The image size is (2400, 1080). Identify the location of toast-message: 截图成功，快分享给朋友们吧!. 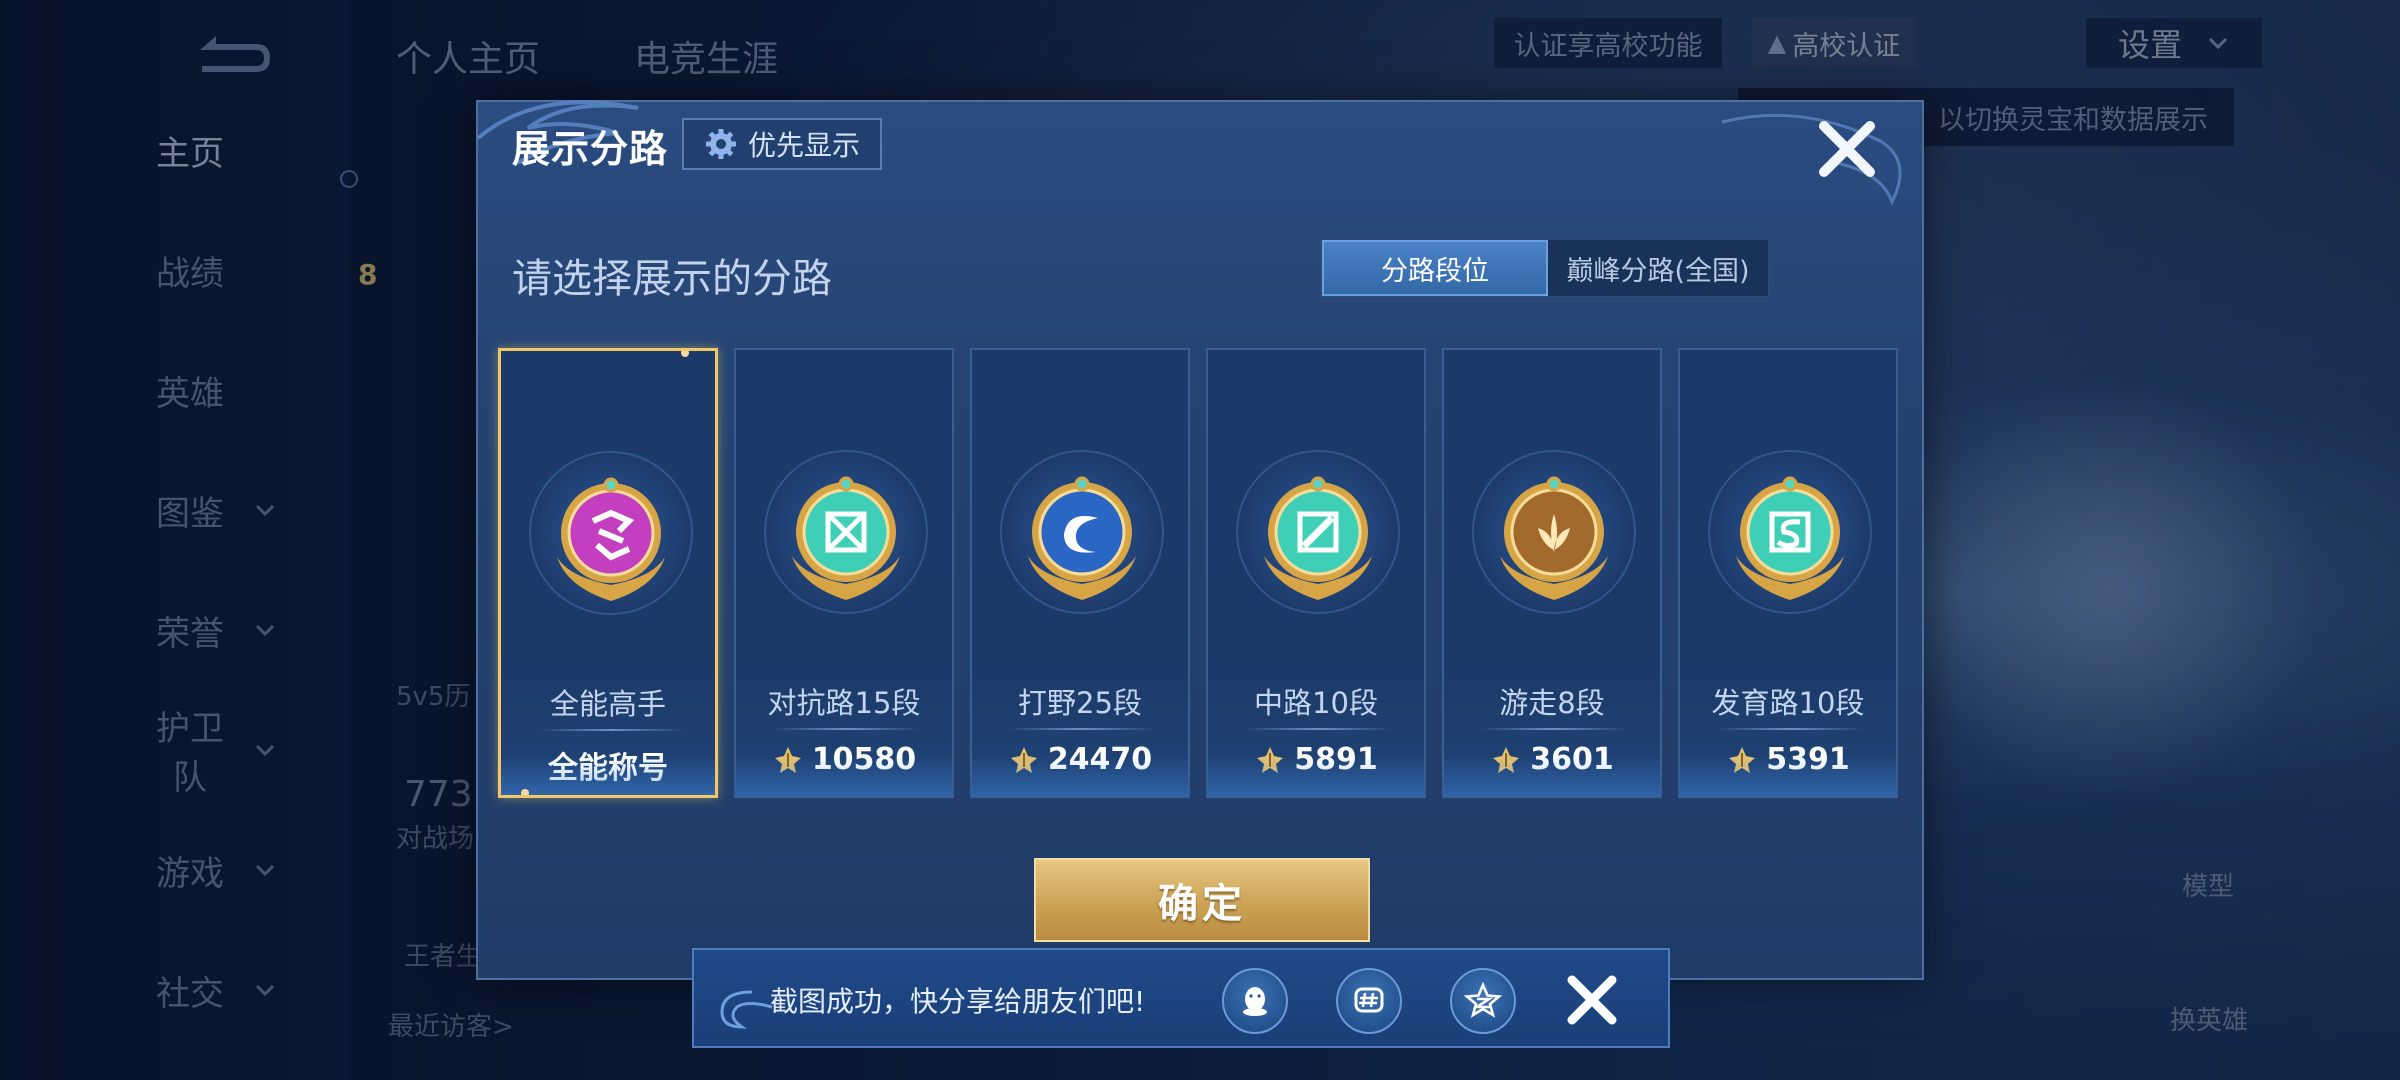
(958, 1001).